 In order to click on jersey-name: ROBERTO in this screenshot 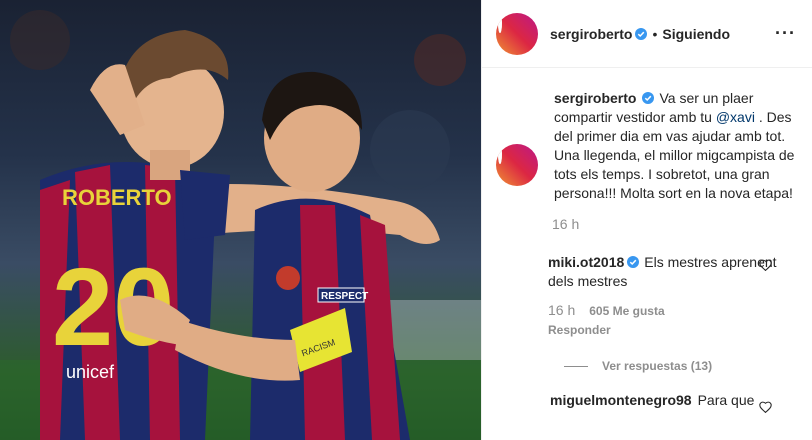, I will do `click(117, 197)`.